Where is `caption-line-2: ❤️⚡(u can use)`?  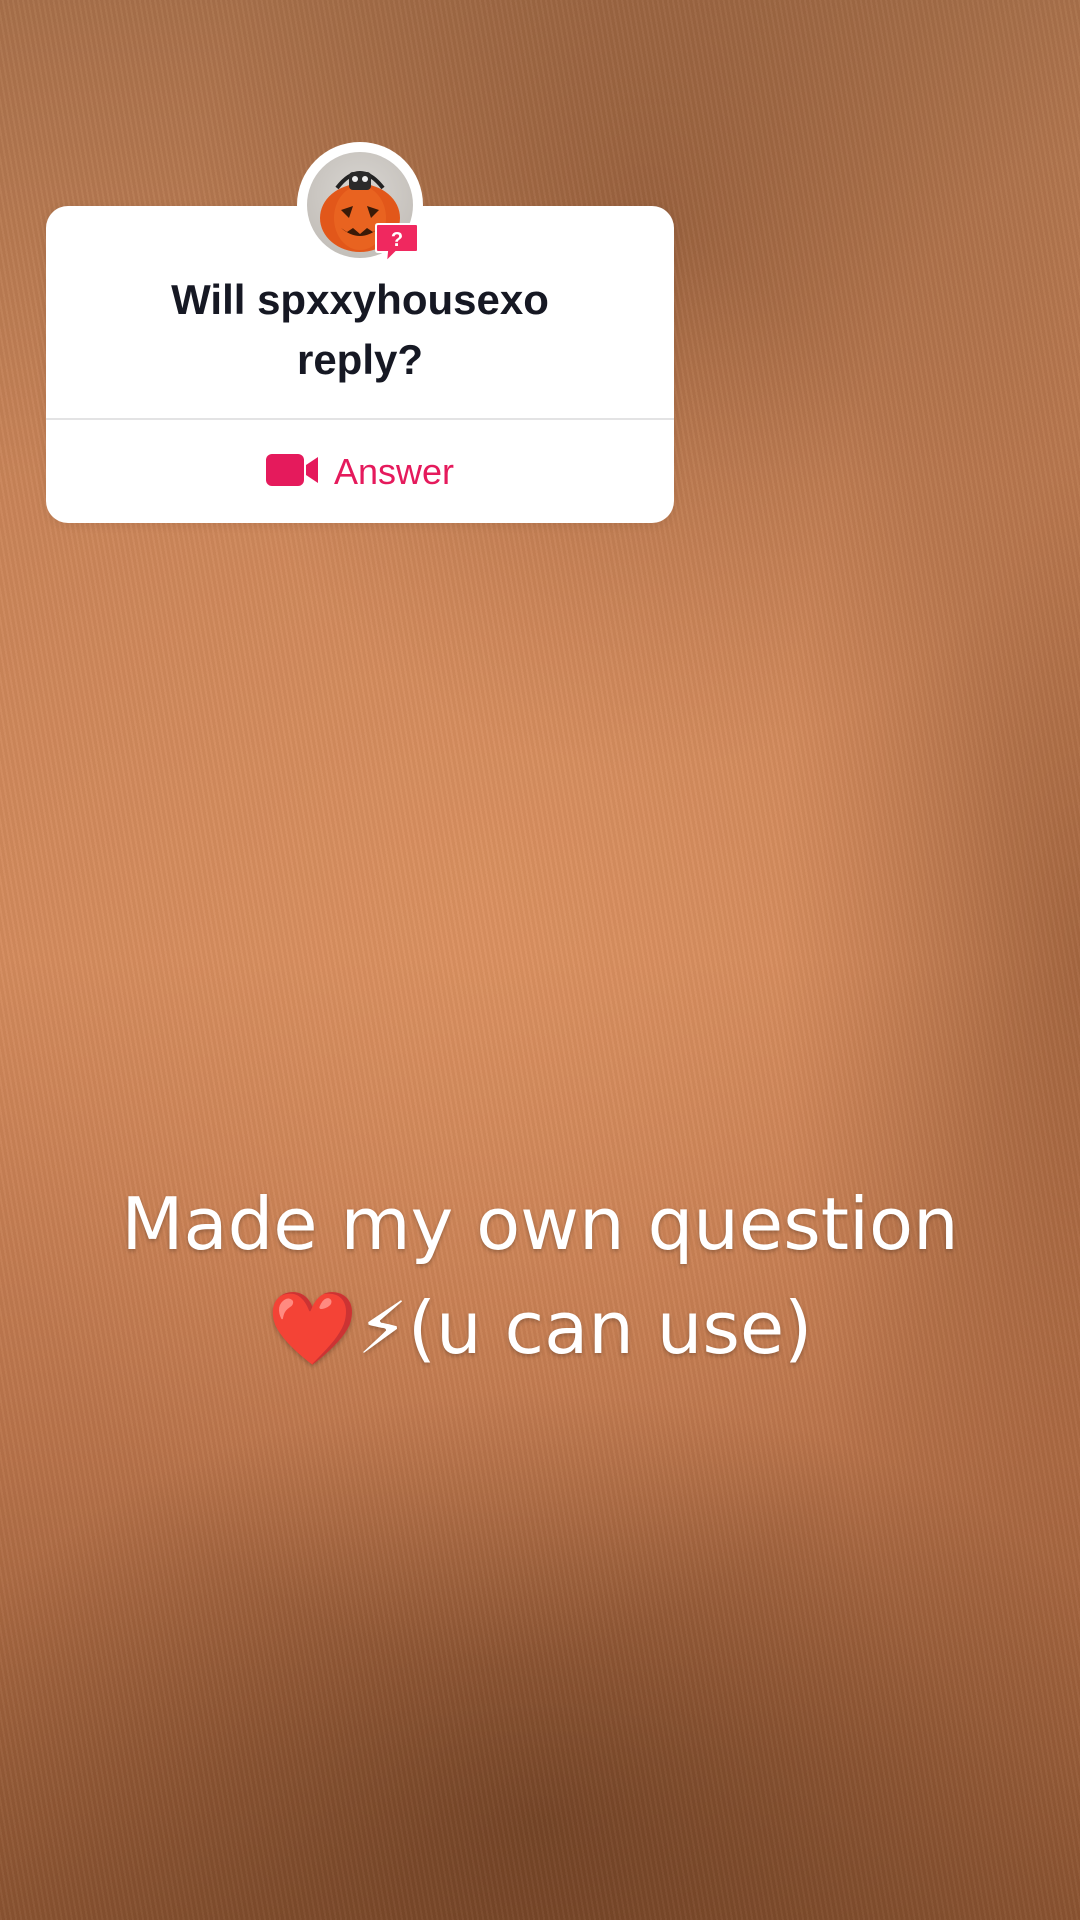 caption-line-2: ❤️⚡(u can use) is located at coordinates (540, 1328).